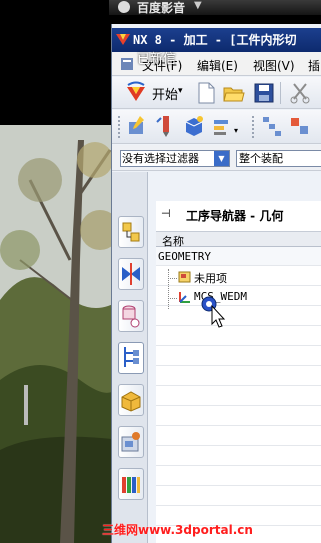  Describe the element at coordinates (274, 65) in the screenshot. I see `menu-view: 视图(V)` at that location.